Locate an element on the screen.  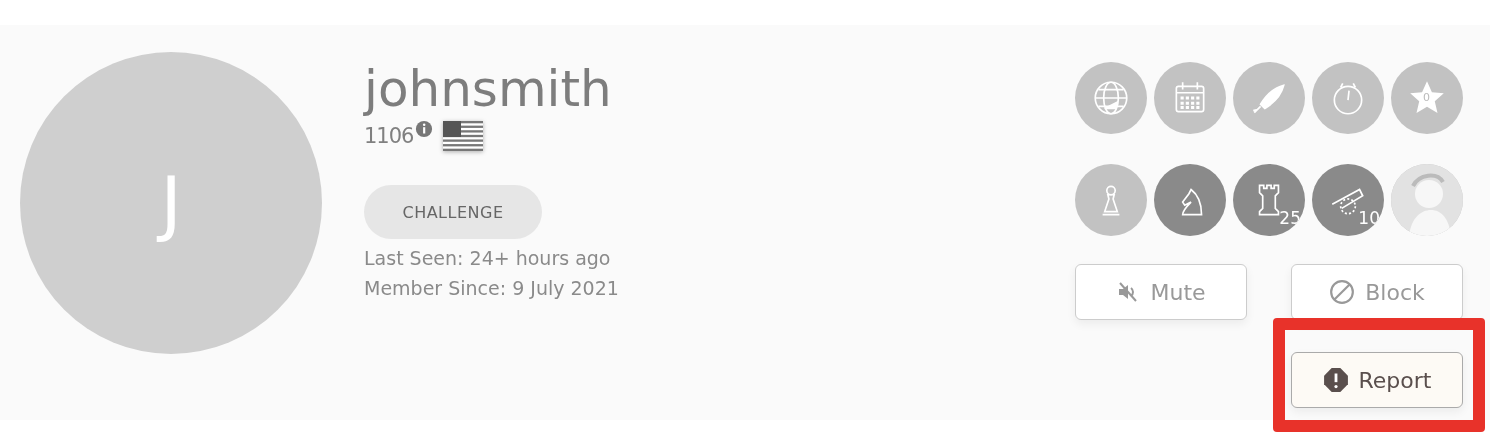
rating: 1106 is located at coordinates (389, 136).